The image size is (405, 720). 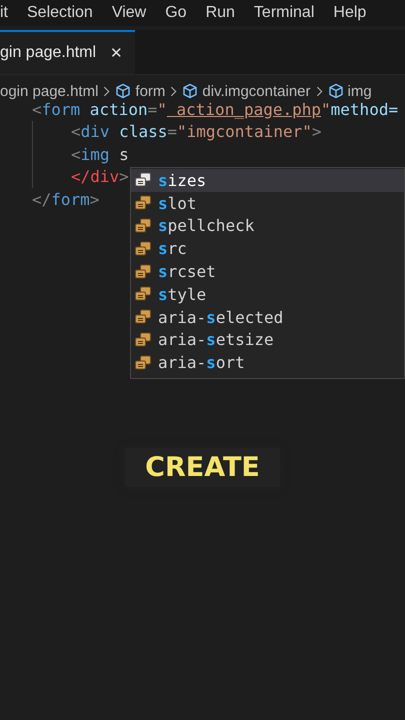 What do you see at coordinates (187, 272) in the screenshot?
I see `suggestion-label: s rcset` at bounding box center [187, 272].